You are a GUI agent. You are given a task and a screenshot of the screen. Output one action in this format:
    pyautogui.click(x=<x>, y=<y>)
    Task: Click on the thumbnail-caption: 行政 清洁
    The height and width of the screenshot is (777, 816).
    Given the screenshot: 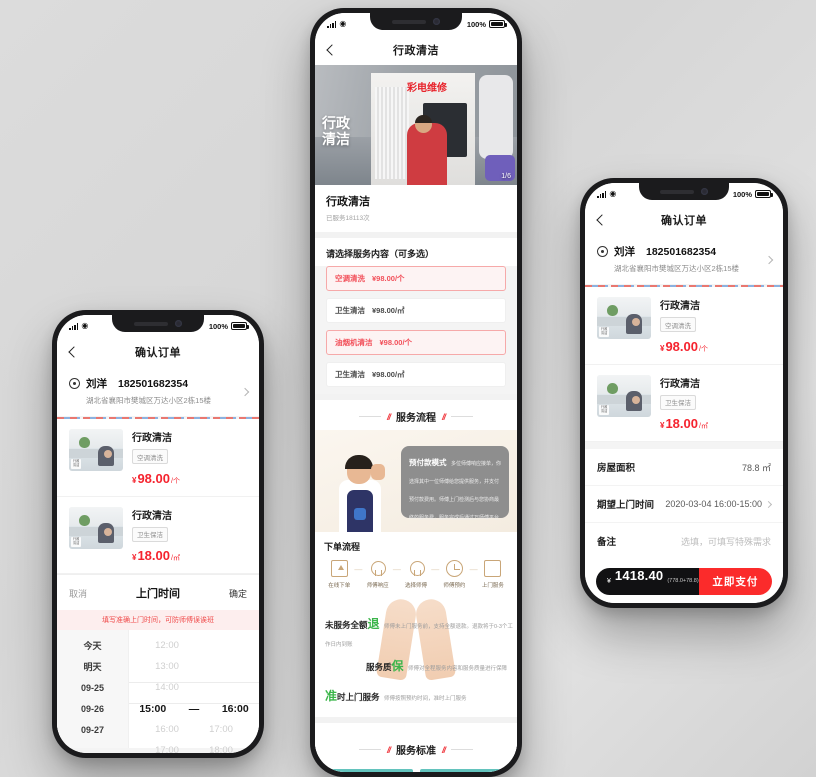 What is the action you would take?
    pyautogui.click(x=604, y=332)
    